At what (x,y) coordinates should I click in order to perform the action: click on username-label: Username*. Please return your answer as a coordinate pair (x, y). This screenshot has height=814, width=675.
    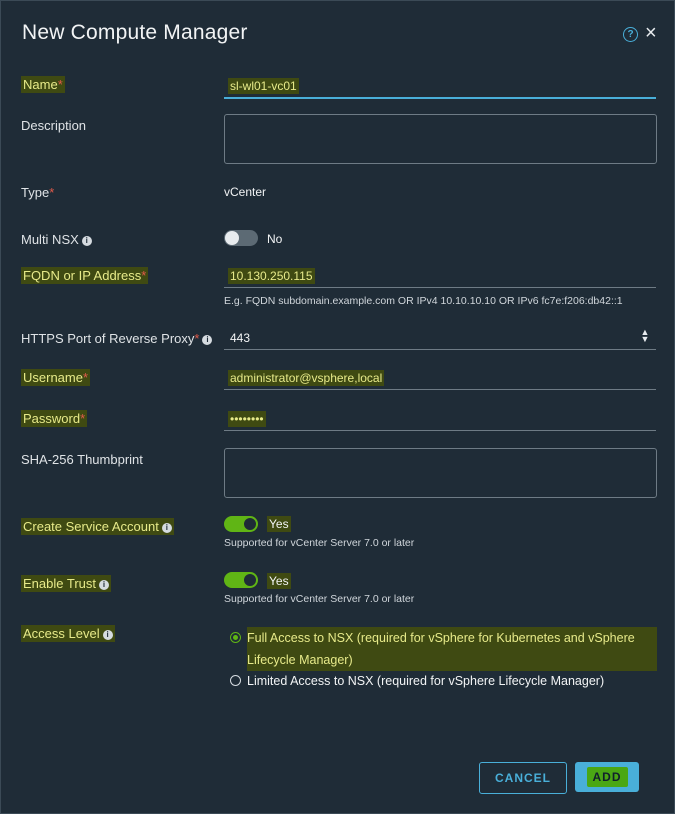
    Looking at the image, I should click on (56, 377).